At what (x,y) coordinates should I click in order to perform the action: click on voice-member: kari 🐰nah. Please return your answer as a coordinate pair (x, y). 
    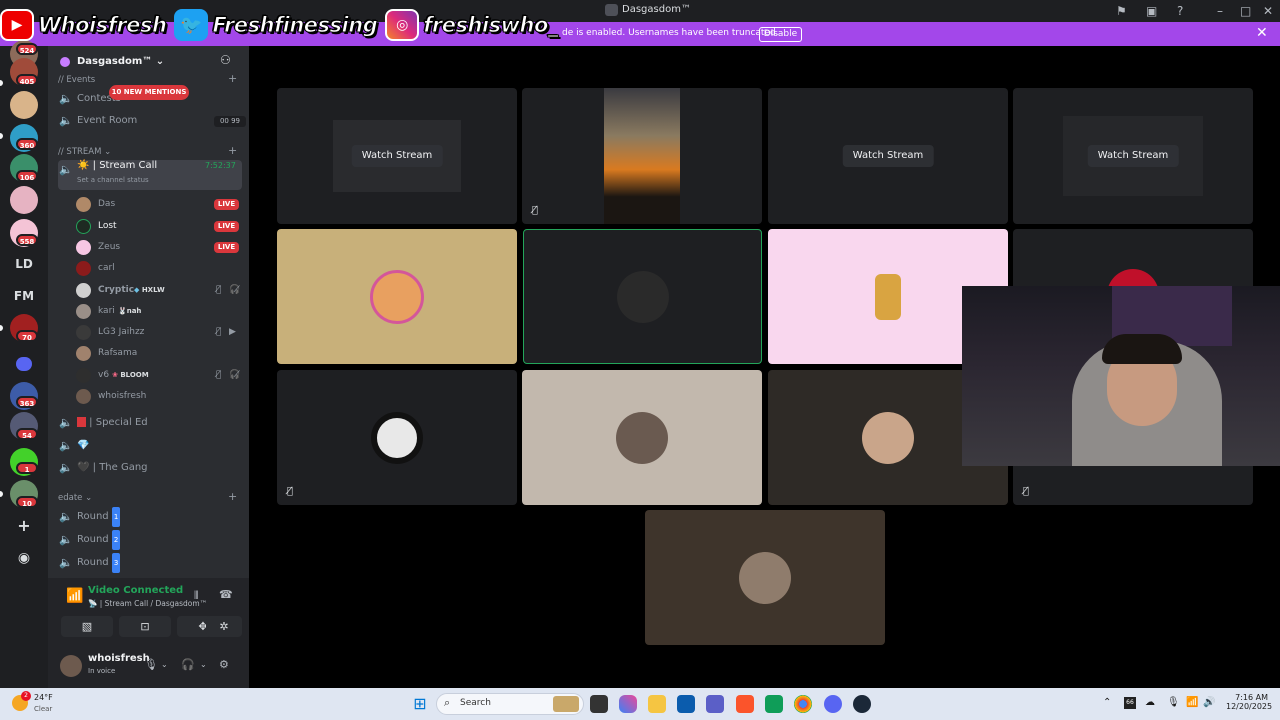
    Looking at the image, I should click on (159, 311).